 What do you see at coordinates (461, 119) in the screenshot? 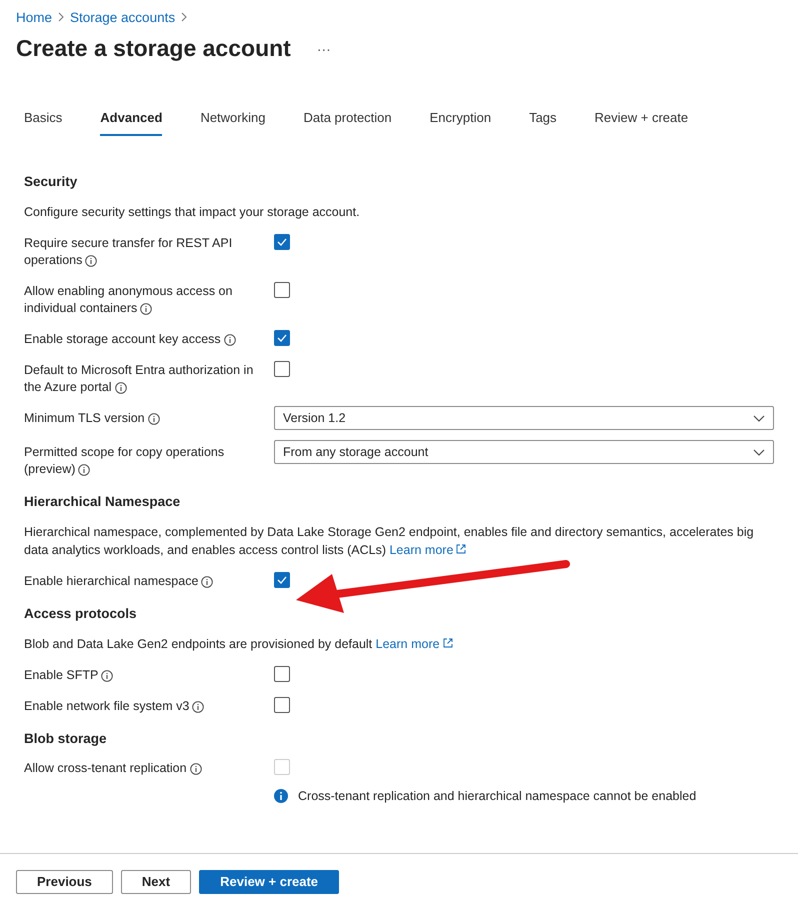
I see `tab: Encryption` at bounding box center [461, 119].